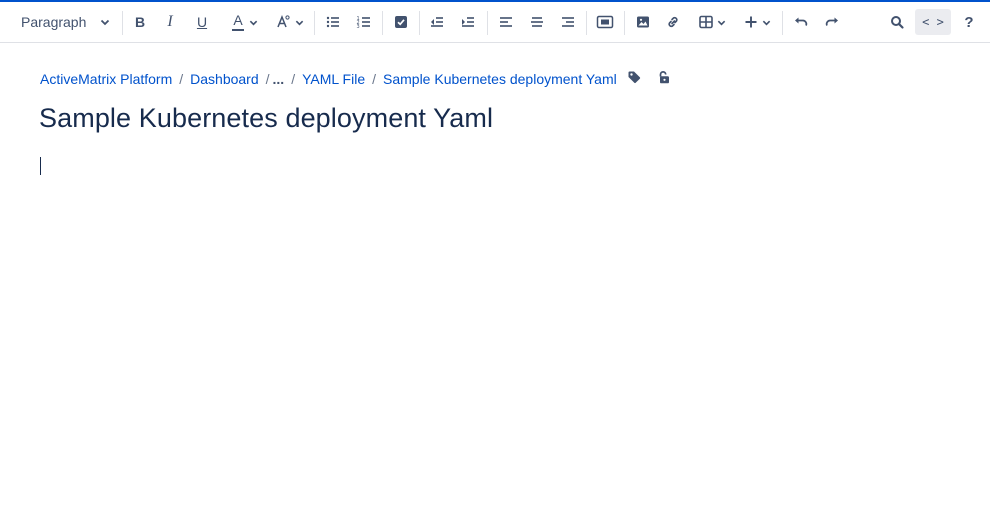  Describe the element at coordinates (751, 22) in the screenshot. I see `plus-icon` at that location.